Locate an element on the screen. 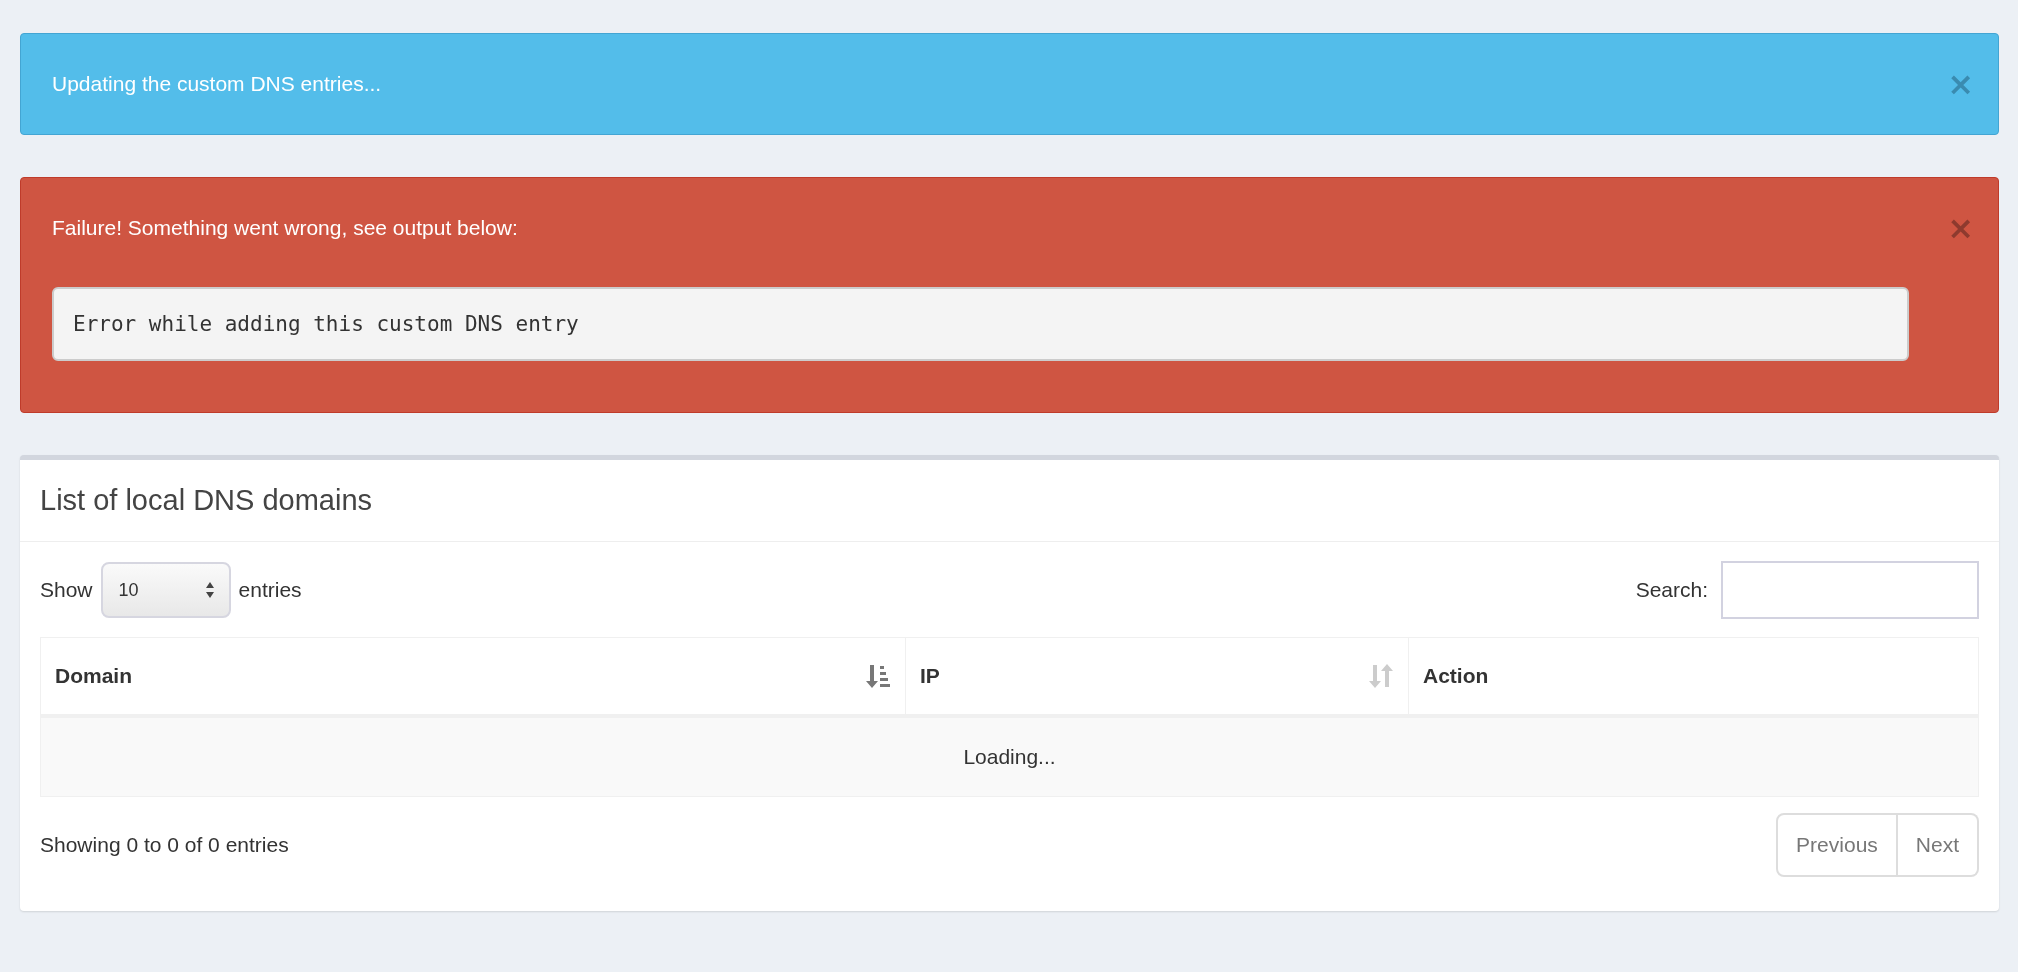 This screenshot has width=2018, height=972. box-title: List of local DNS domains is located at coordinates (206, 500).